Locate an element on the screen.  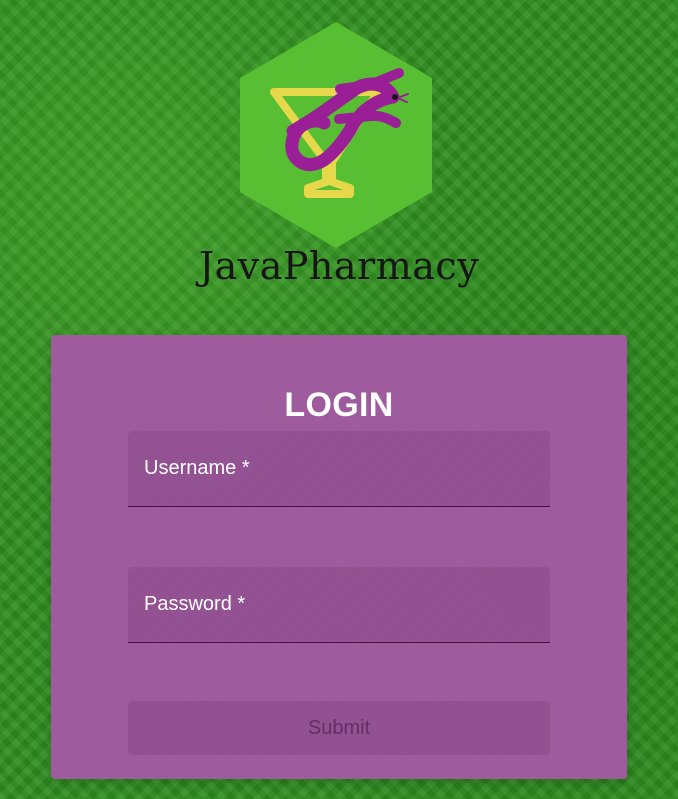
login-title: LOGIN is located at coordinates (339, 404).